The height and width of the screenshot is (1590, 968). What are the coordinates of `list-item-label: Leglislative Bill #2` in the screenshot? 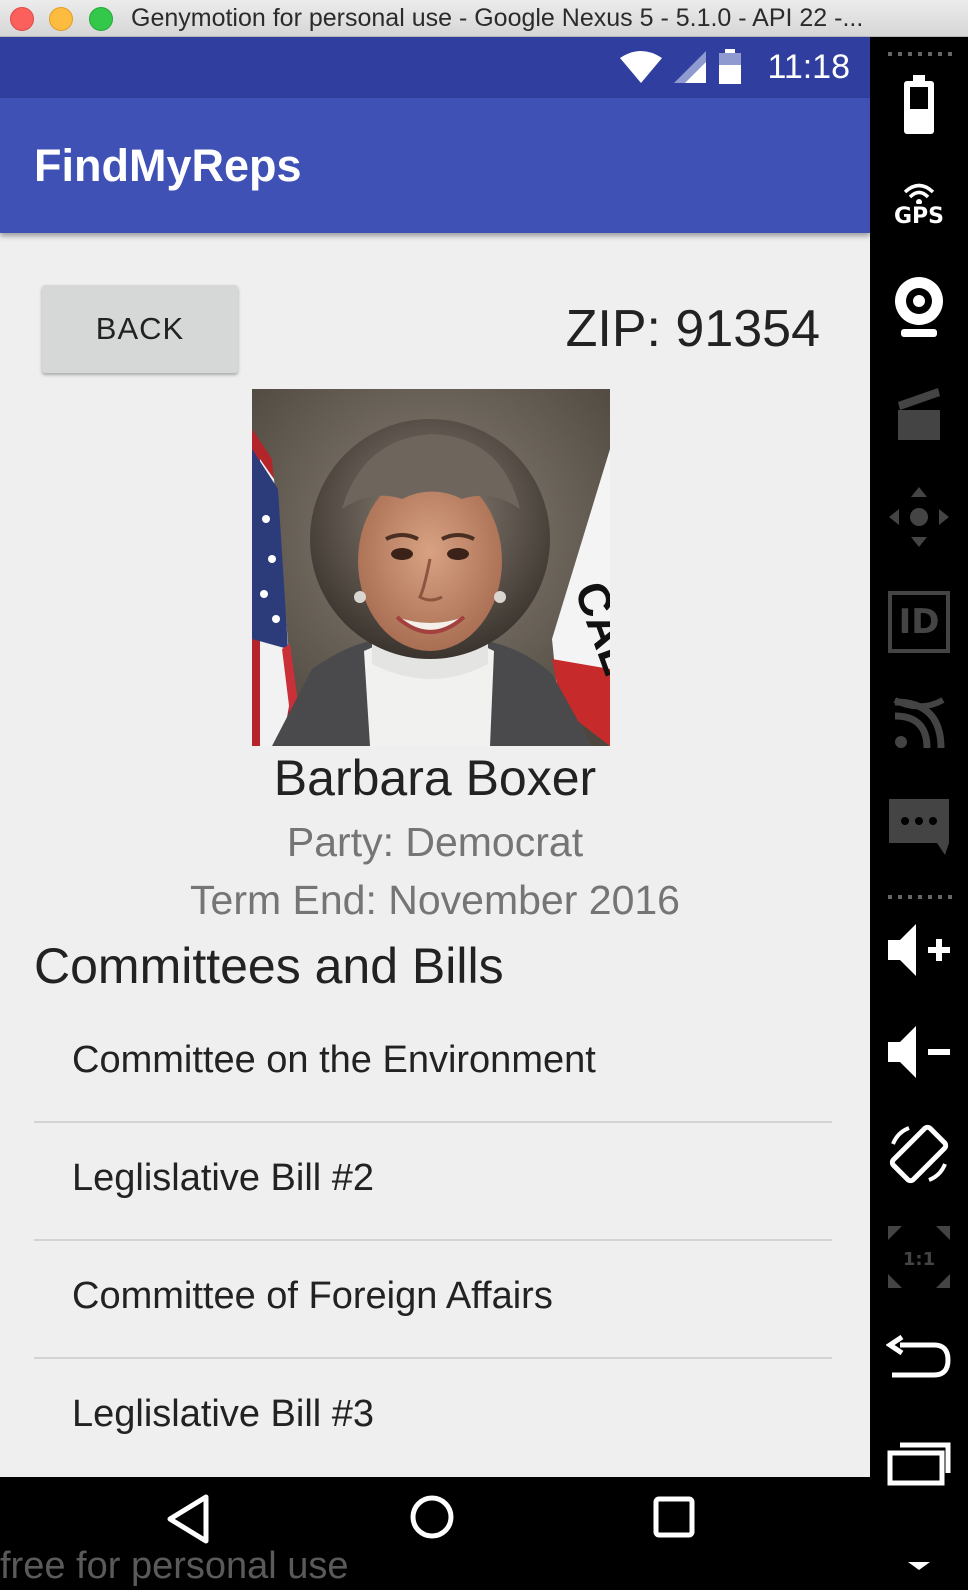 It's located at (223, 1178).